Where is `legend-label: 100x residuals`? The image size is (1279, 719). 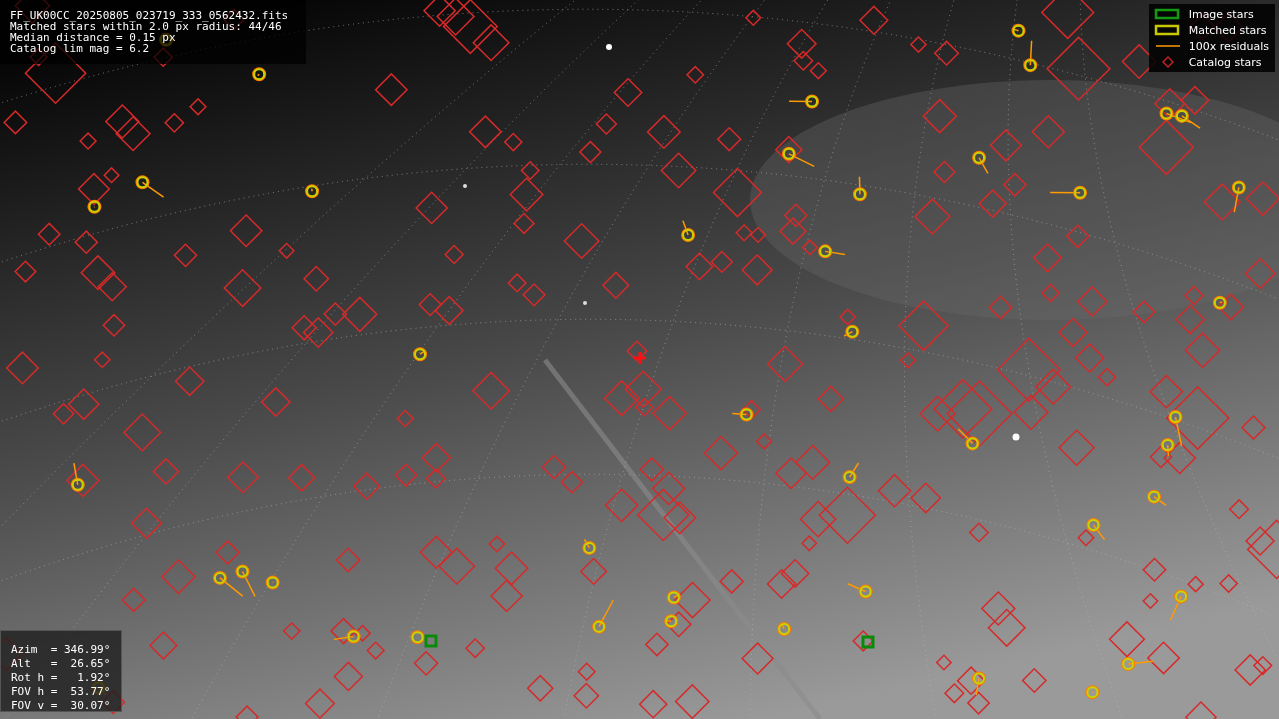
legend-label: 100x residuals is located at coordinates (1228, 46).